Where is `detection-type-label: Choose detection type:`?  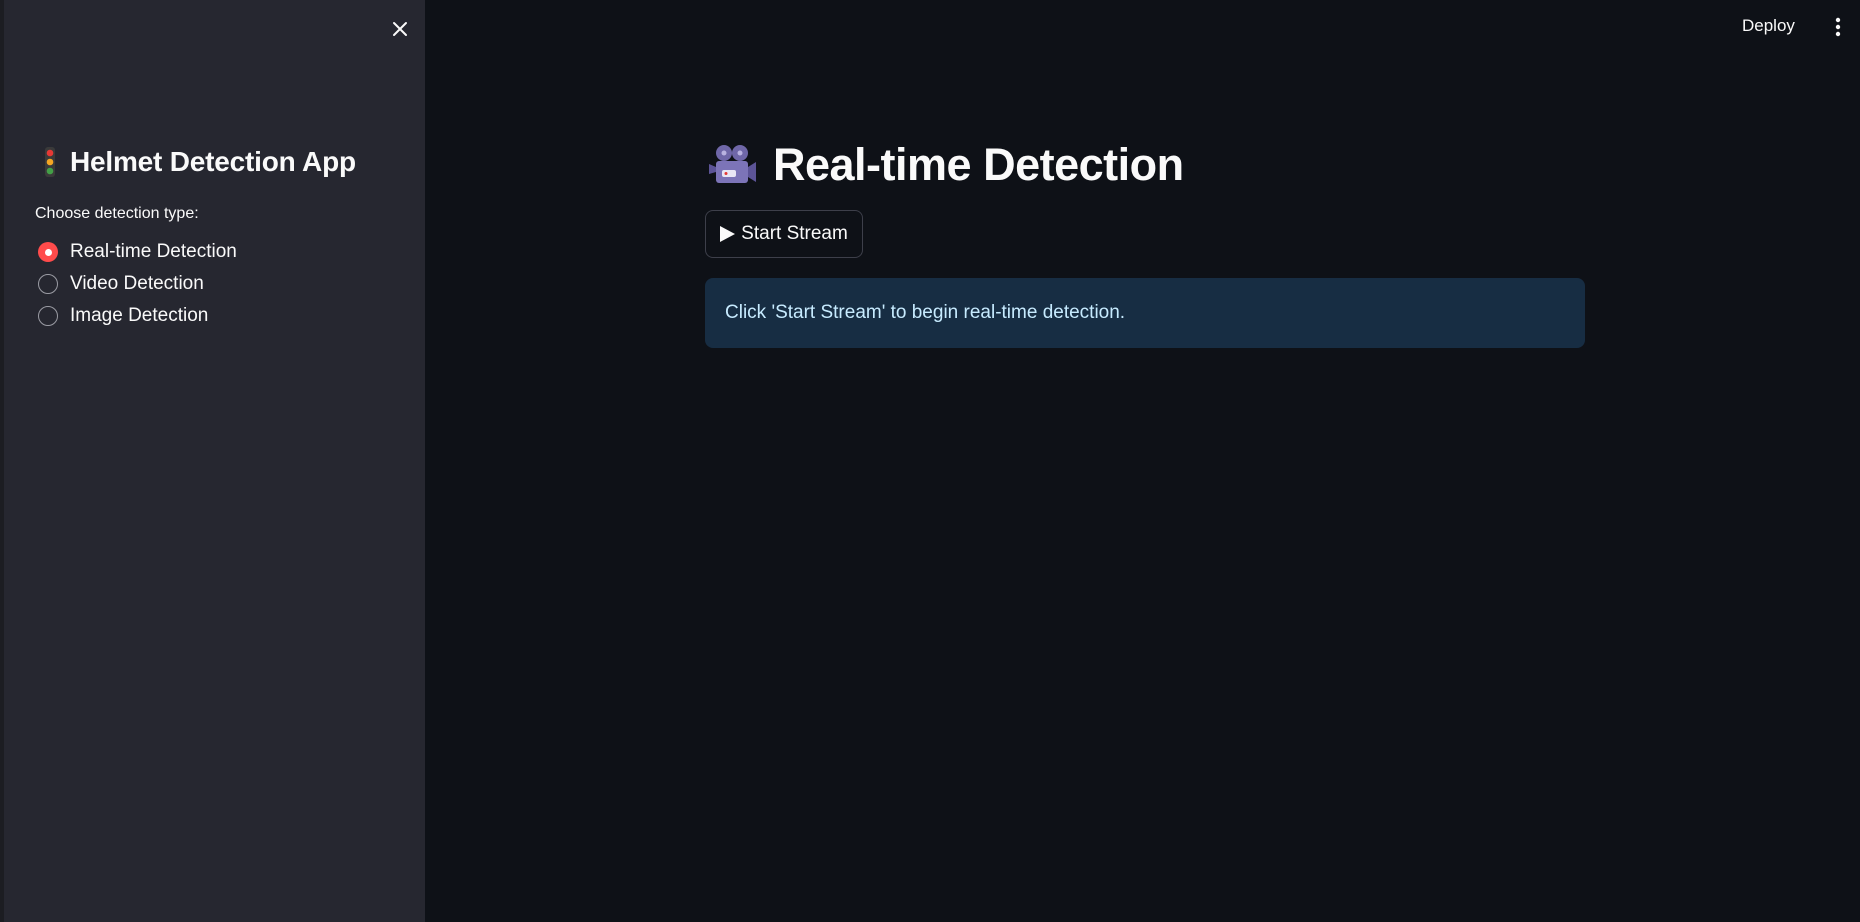
detection-type-label: Choose detection type: is located at coordinates (117, 213).